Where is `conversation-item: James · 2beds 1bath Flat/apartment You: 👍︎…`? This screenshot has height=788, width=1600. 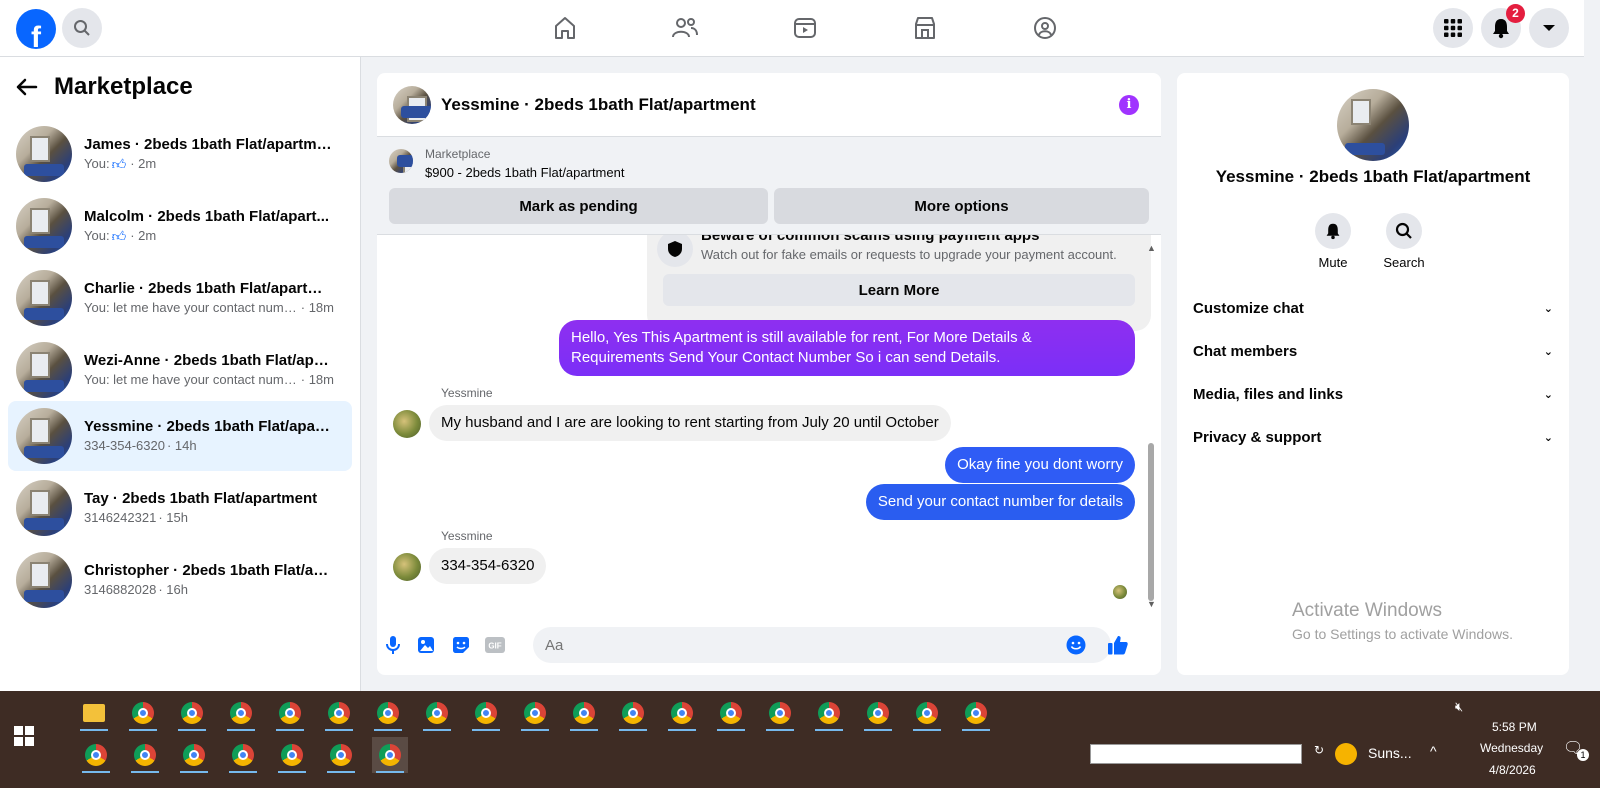
conversation-item: James · 2beds 1bath Flat/apartment You: 👍︎… is located at coordinates (180, 154).